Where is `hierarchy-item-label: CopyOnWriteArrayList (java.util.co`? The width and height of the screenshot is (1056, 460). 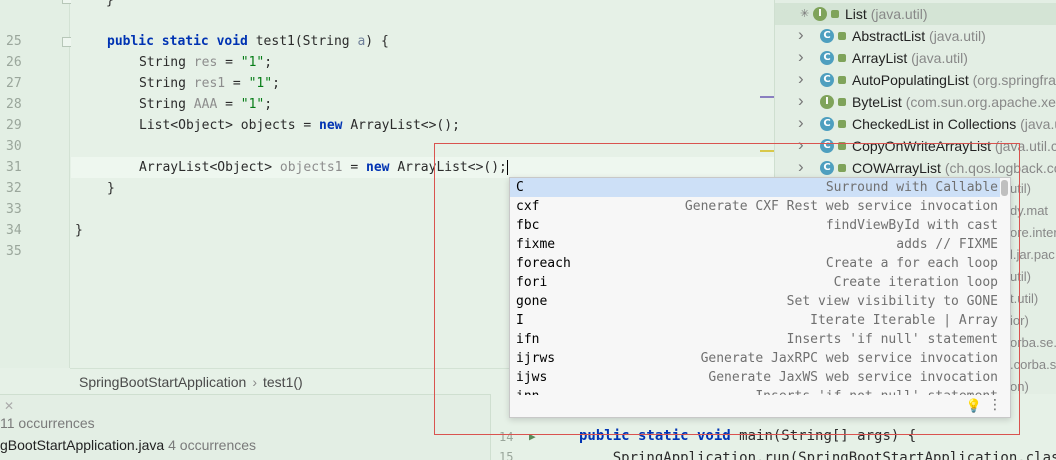 hierarchy-item-label: CopyOnWriteArrayList (java.util.co is located at coordinates (954, 146).